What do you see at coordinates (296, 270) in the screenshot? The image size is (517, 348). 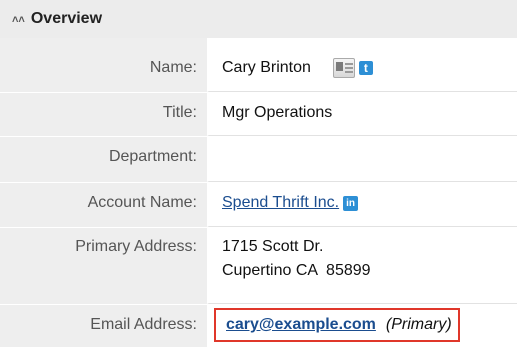 I see `address-line-2: Cupertino CA 85899` at bounding box center [296, 270].